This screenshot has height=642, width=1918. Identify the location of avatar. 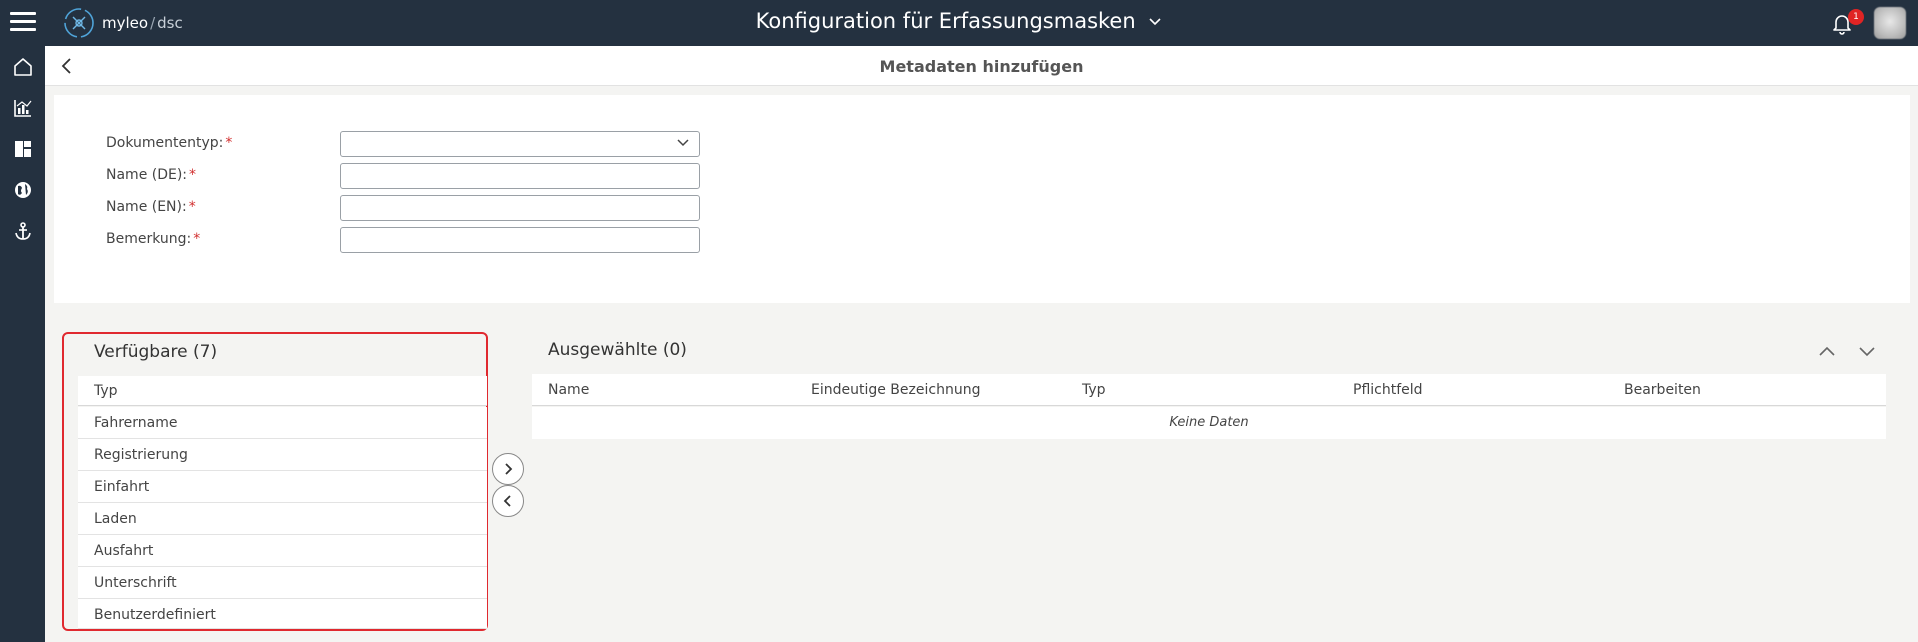
(1890, 23).